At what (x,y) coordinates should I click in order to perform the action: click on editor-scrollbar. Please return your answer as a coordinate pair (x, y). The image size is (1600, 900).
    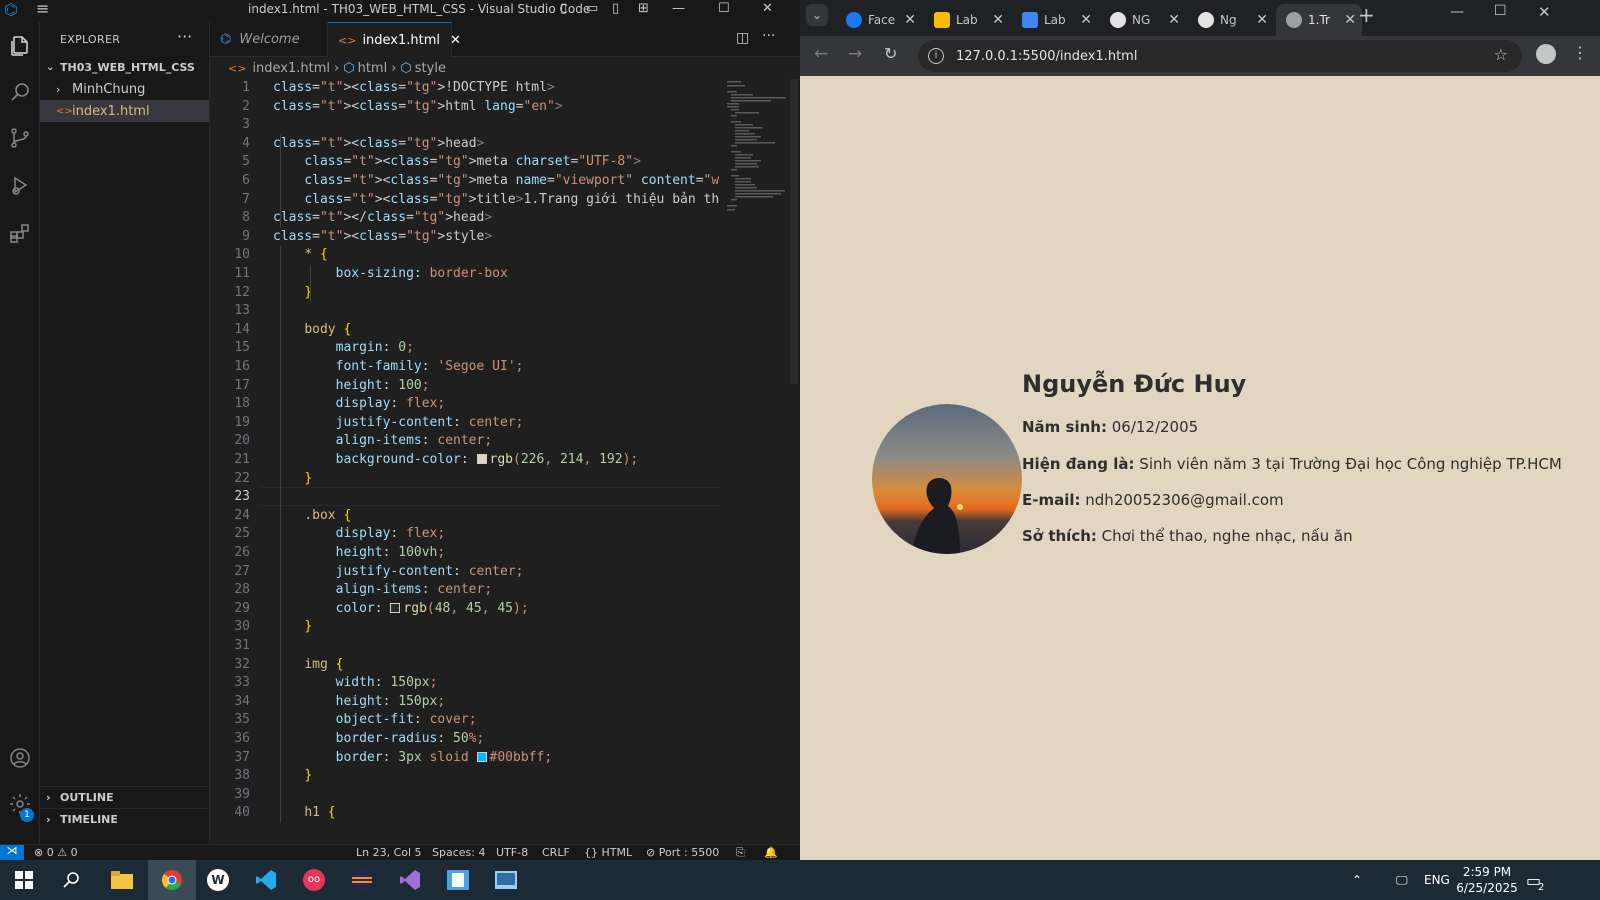
    Looking at the image, I should click on (794, 461).